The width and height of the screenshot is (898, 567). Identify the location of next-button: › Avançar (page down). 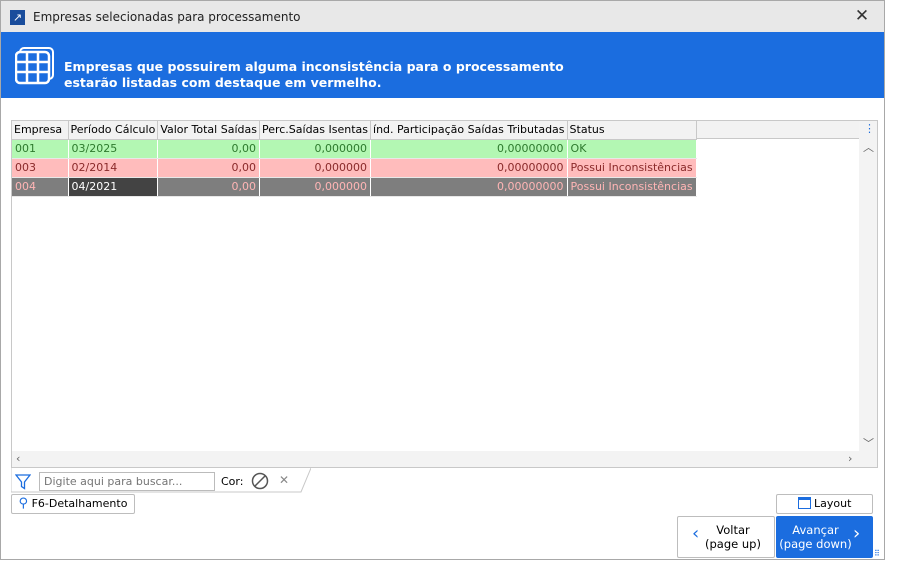
(824, 537).